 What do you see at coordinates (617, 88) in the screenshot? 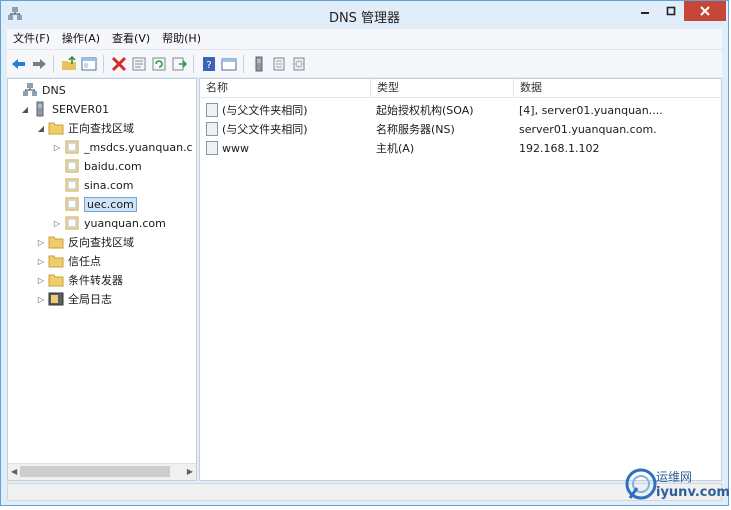
I see `column-header-data: 数据` at bounding box center [617, 88].